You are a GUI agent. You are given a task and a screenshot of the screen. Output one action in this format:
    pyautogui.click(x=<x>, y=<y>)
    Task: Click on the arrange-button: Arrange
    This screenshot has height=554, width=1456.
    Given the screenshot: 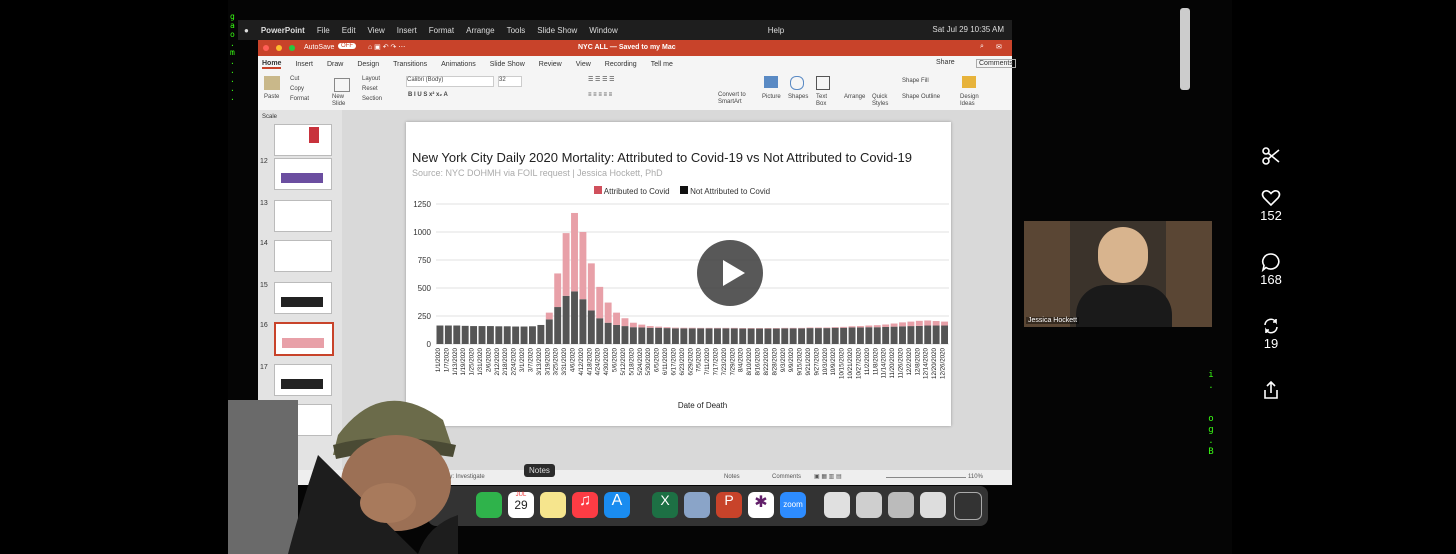 What is the action you would take?
    pyautogui.click(x=854, y=97)
    